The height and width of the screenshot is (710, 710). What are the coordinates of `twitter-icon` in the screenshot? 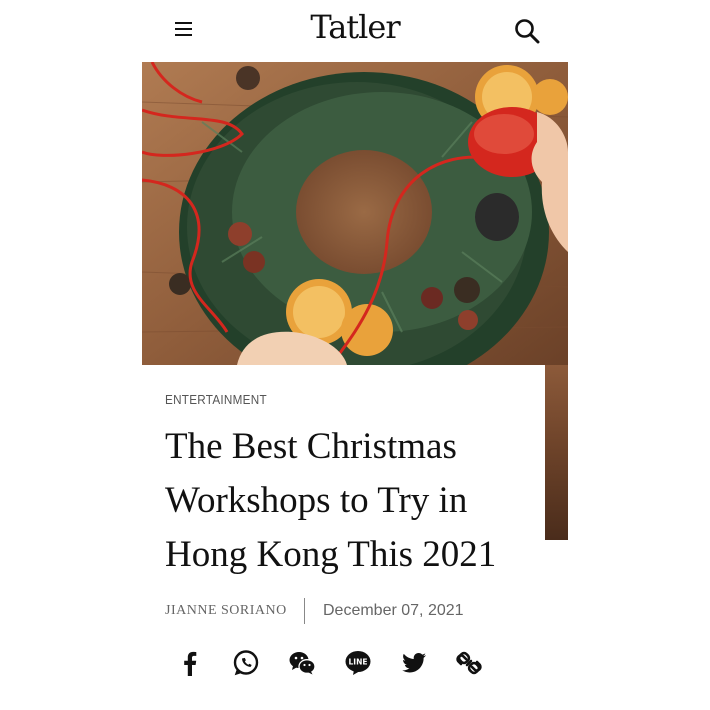 It's located at (414, 663).